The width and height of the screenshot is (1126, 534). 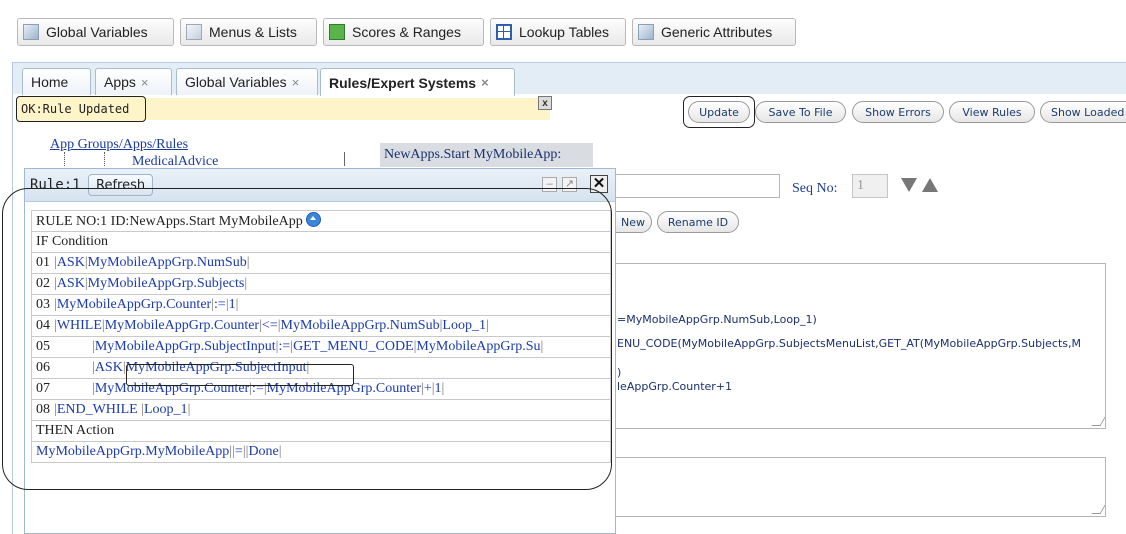 What do you see at coordinates (473, 154) in the screenshot?
I see `rule-title-text: NewApps.Start MyMobileApp:` at bounding box center [473, 154].